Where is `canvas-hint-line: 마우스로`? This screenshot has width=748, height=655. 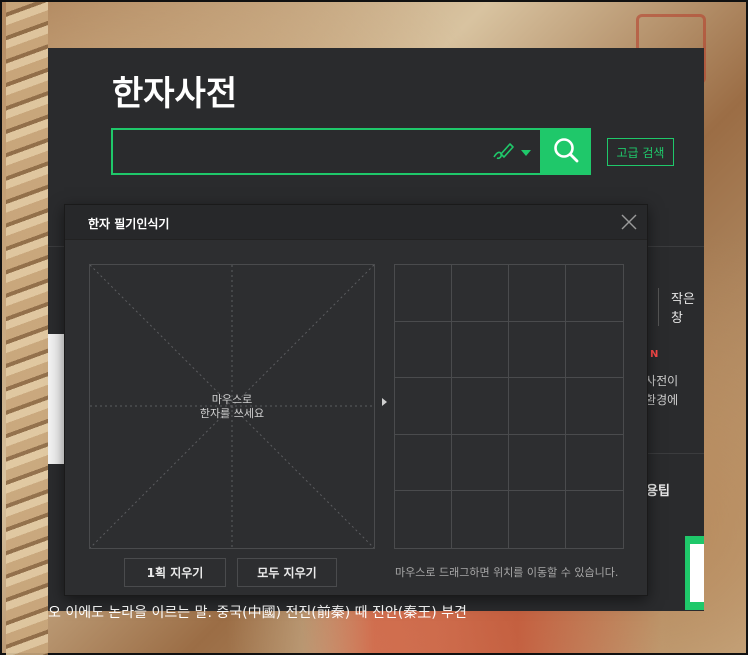 canvas-hint-line: 마우스로 is located at coordinates (232, 399).